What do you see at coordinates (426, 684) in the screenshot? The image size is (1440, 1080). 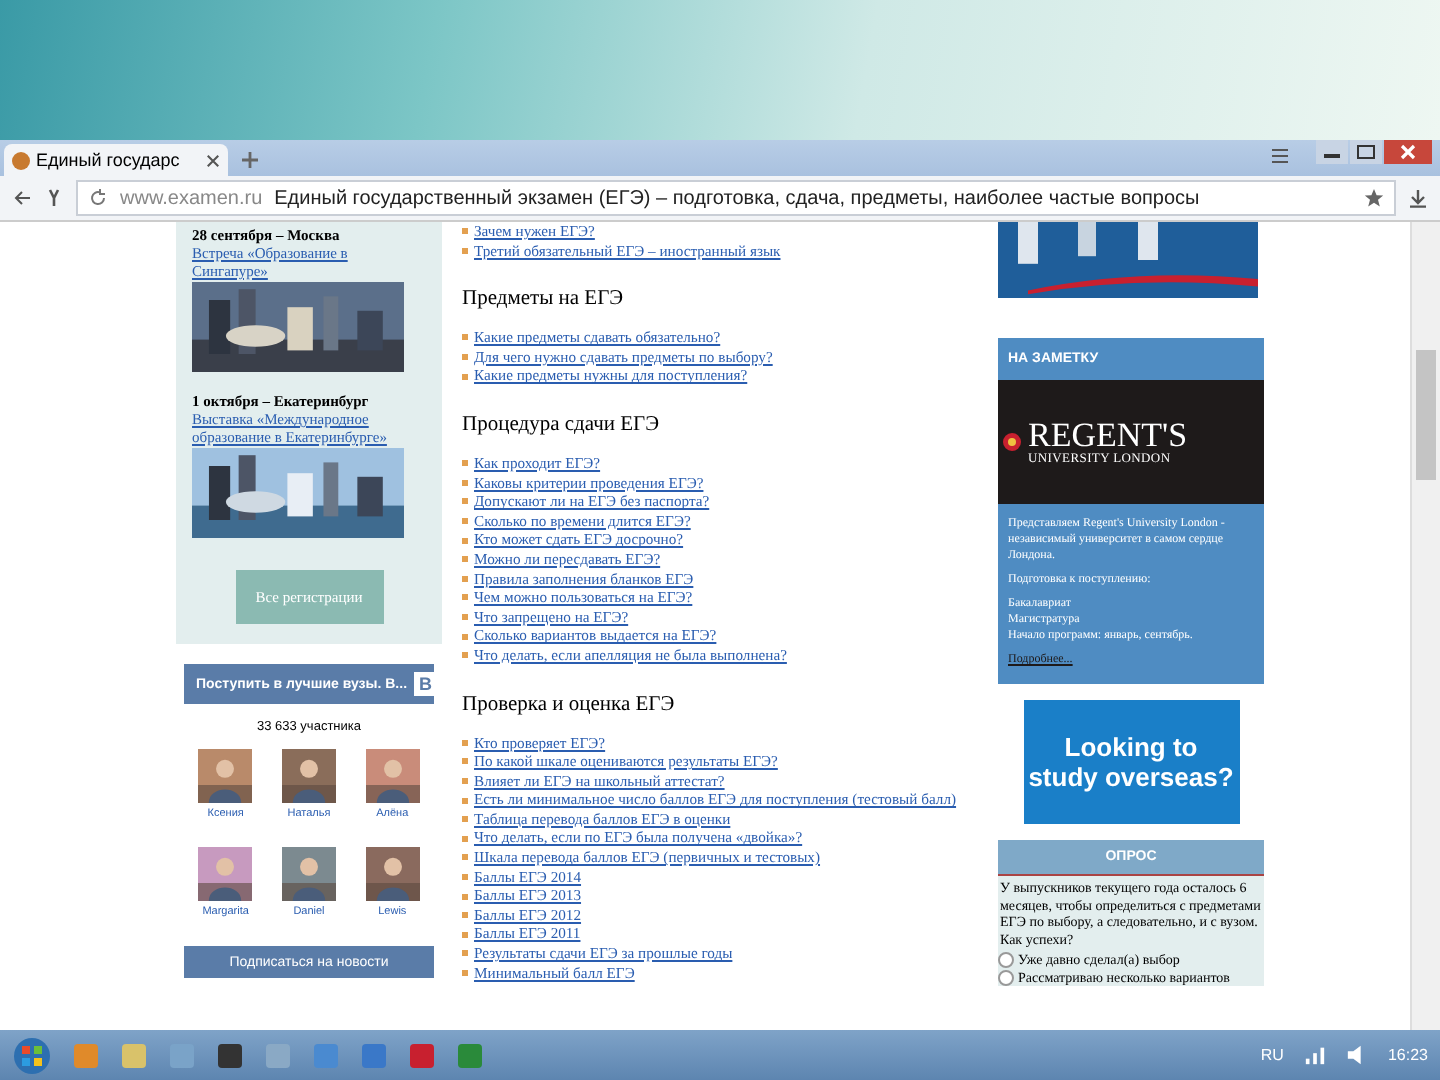 I see `vk-logo: В` at bounding box center [426, 684].